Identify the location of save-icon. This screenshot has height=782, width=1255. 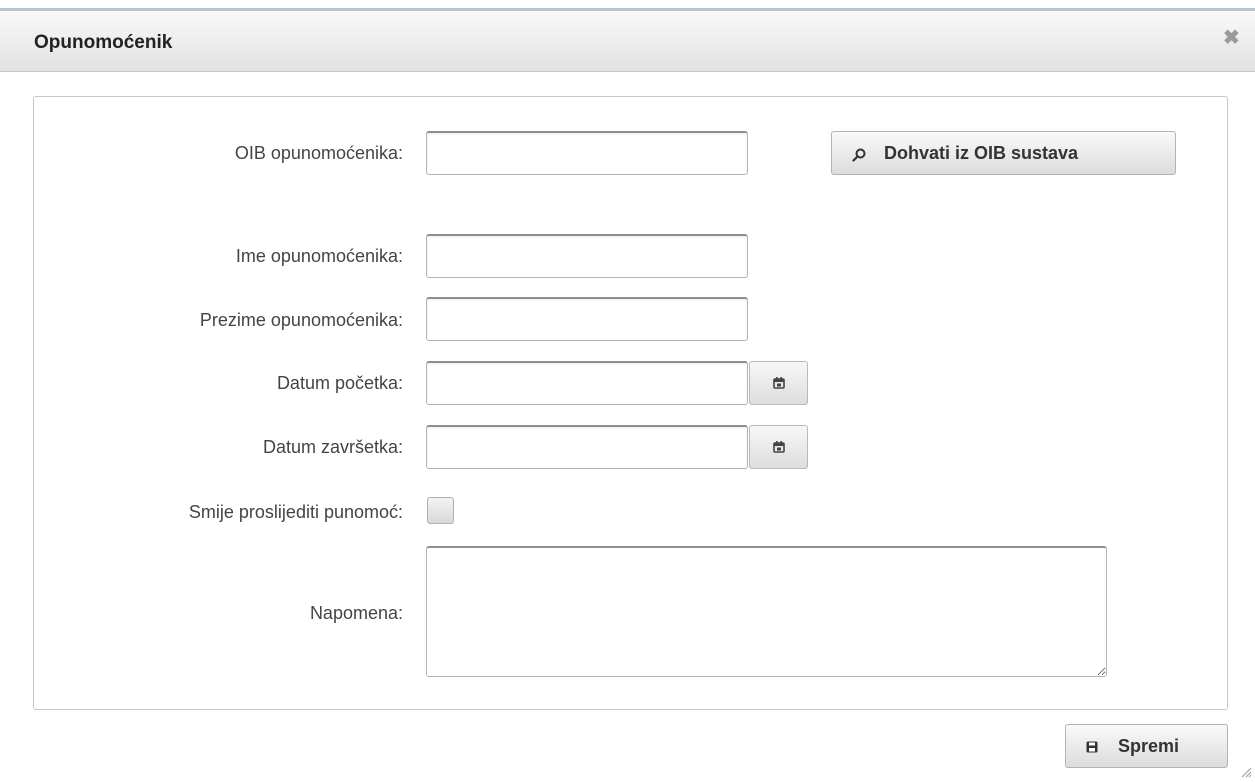
(1092, 747).